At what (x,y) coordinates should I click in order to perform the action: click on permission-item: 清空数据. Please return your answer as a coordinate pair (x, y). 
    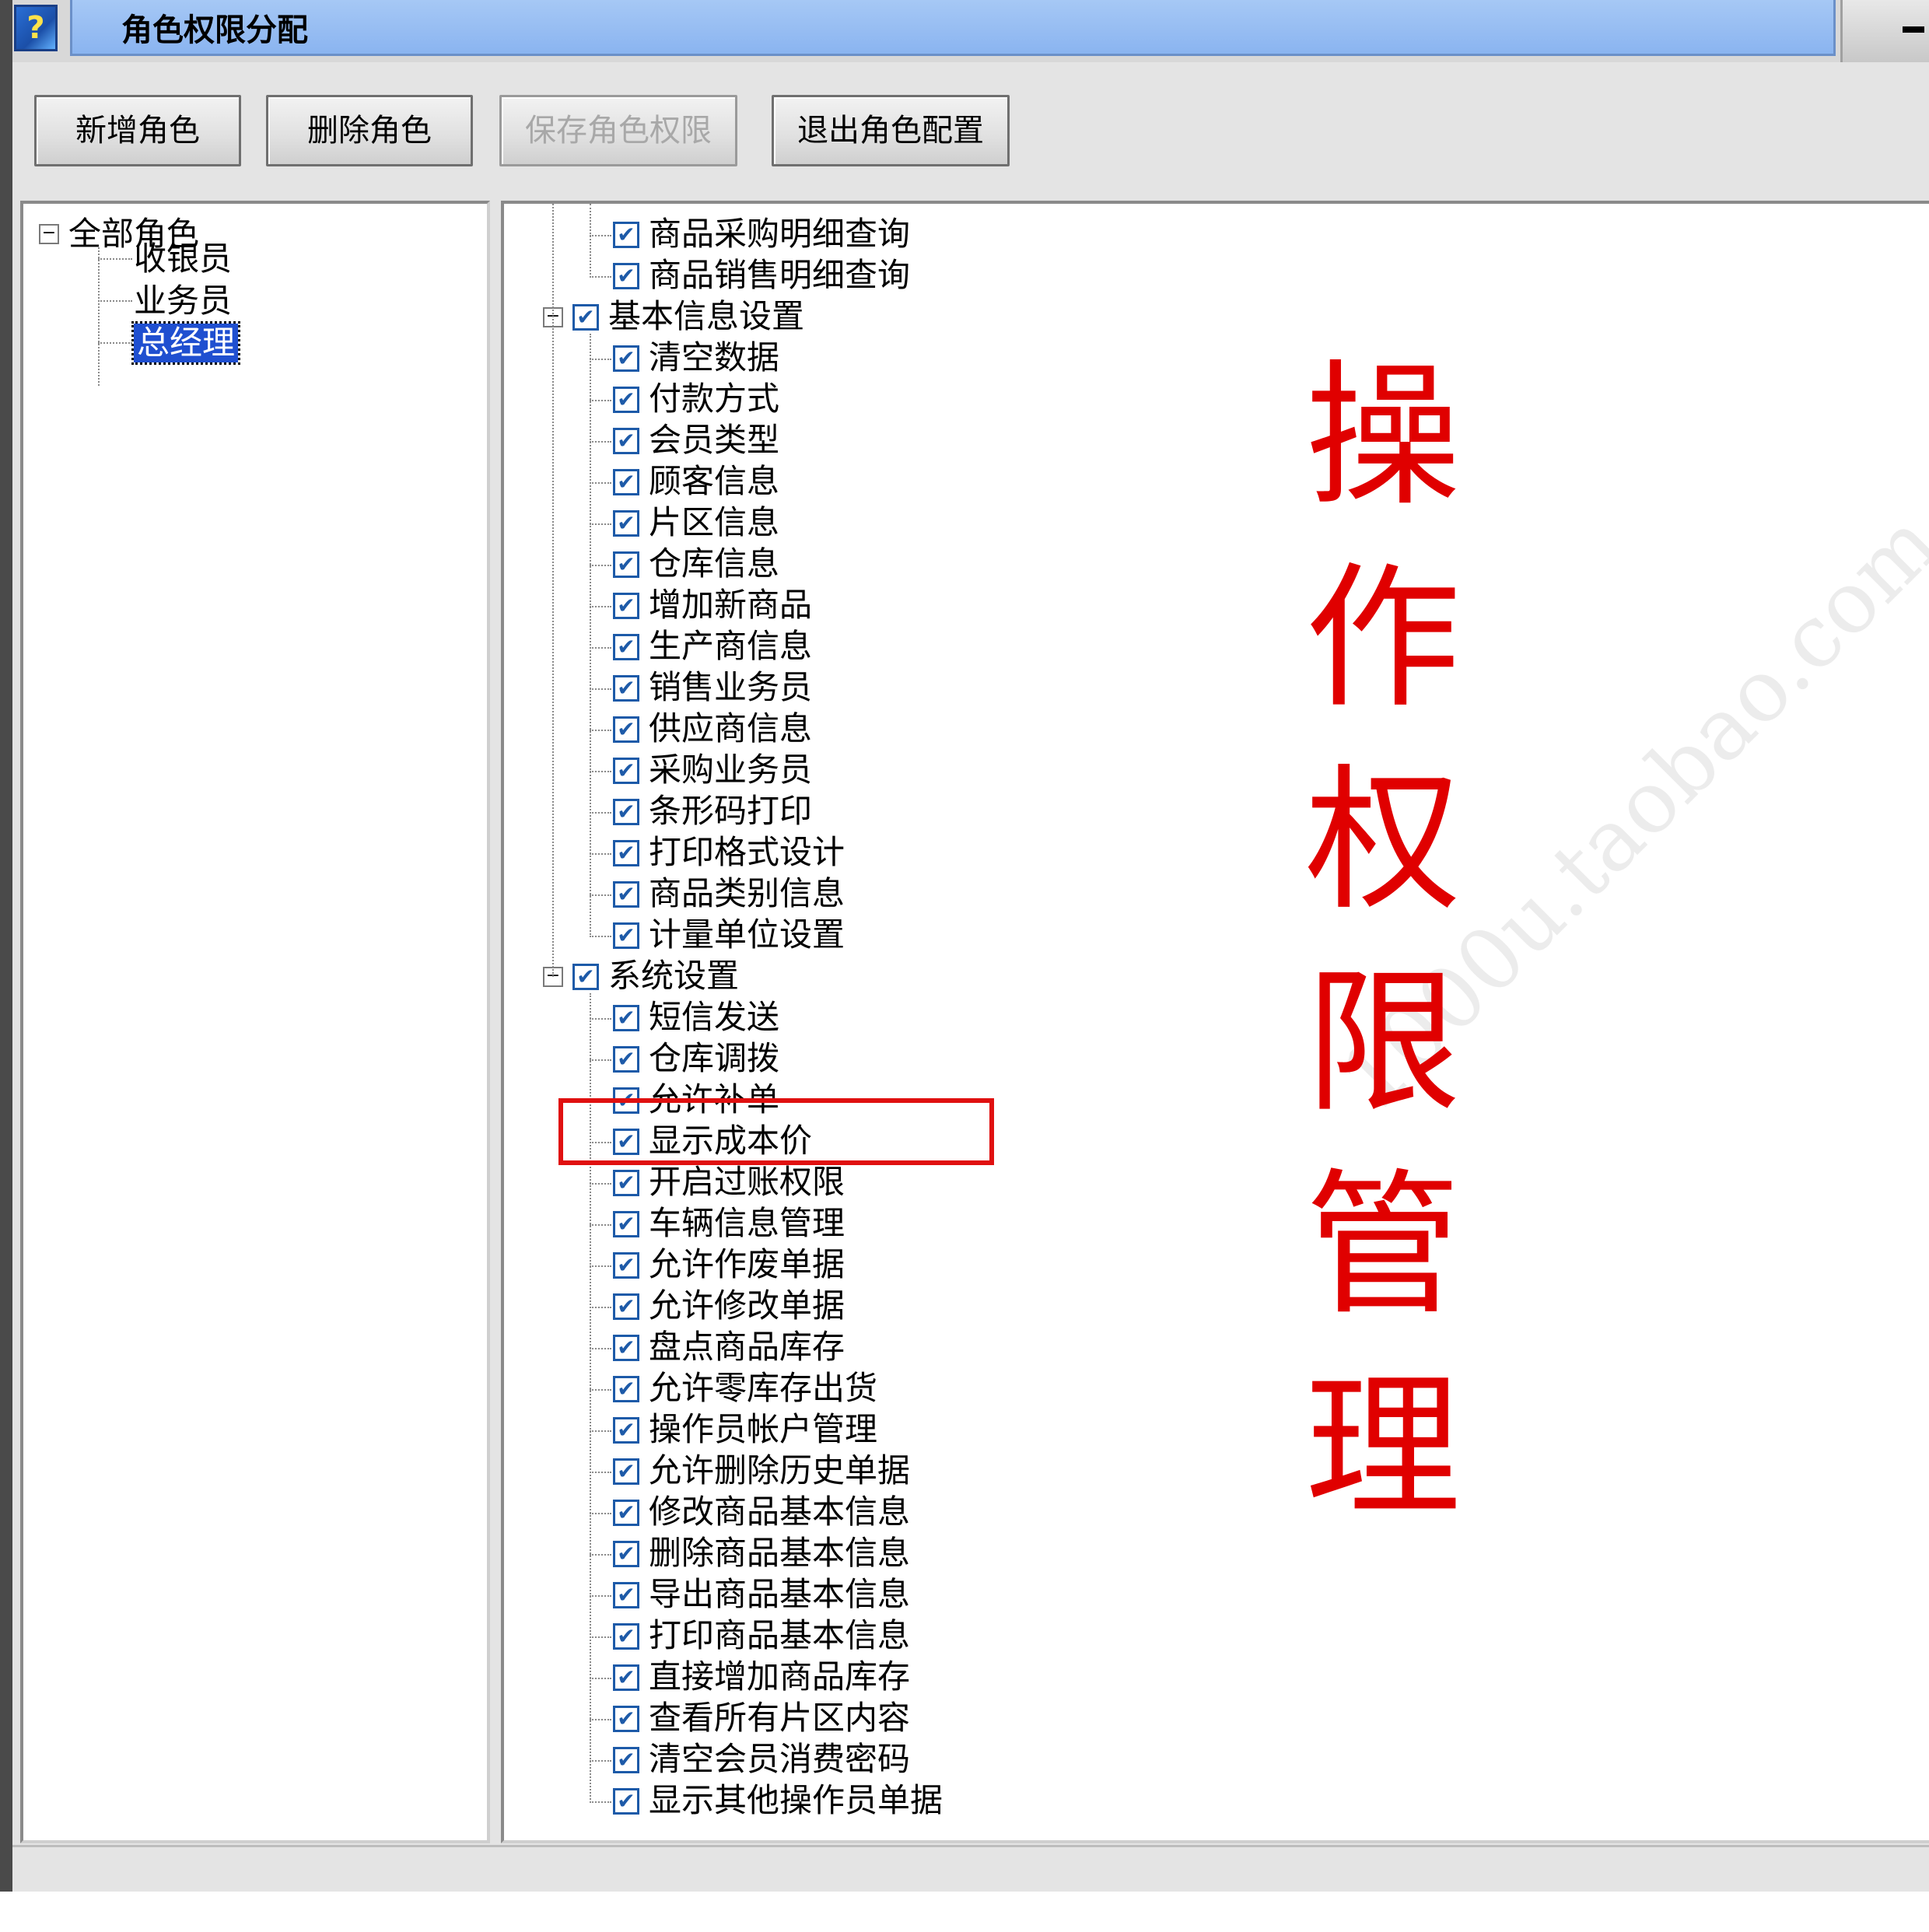
    Looking at the image, I should click on (714, 357).